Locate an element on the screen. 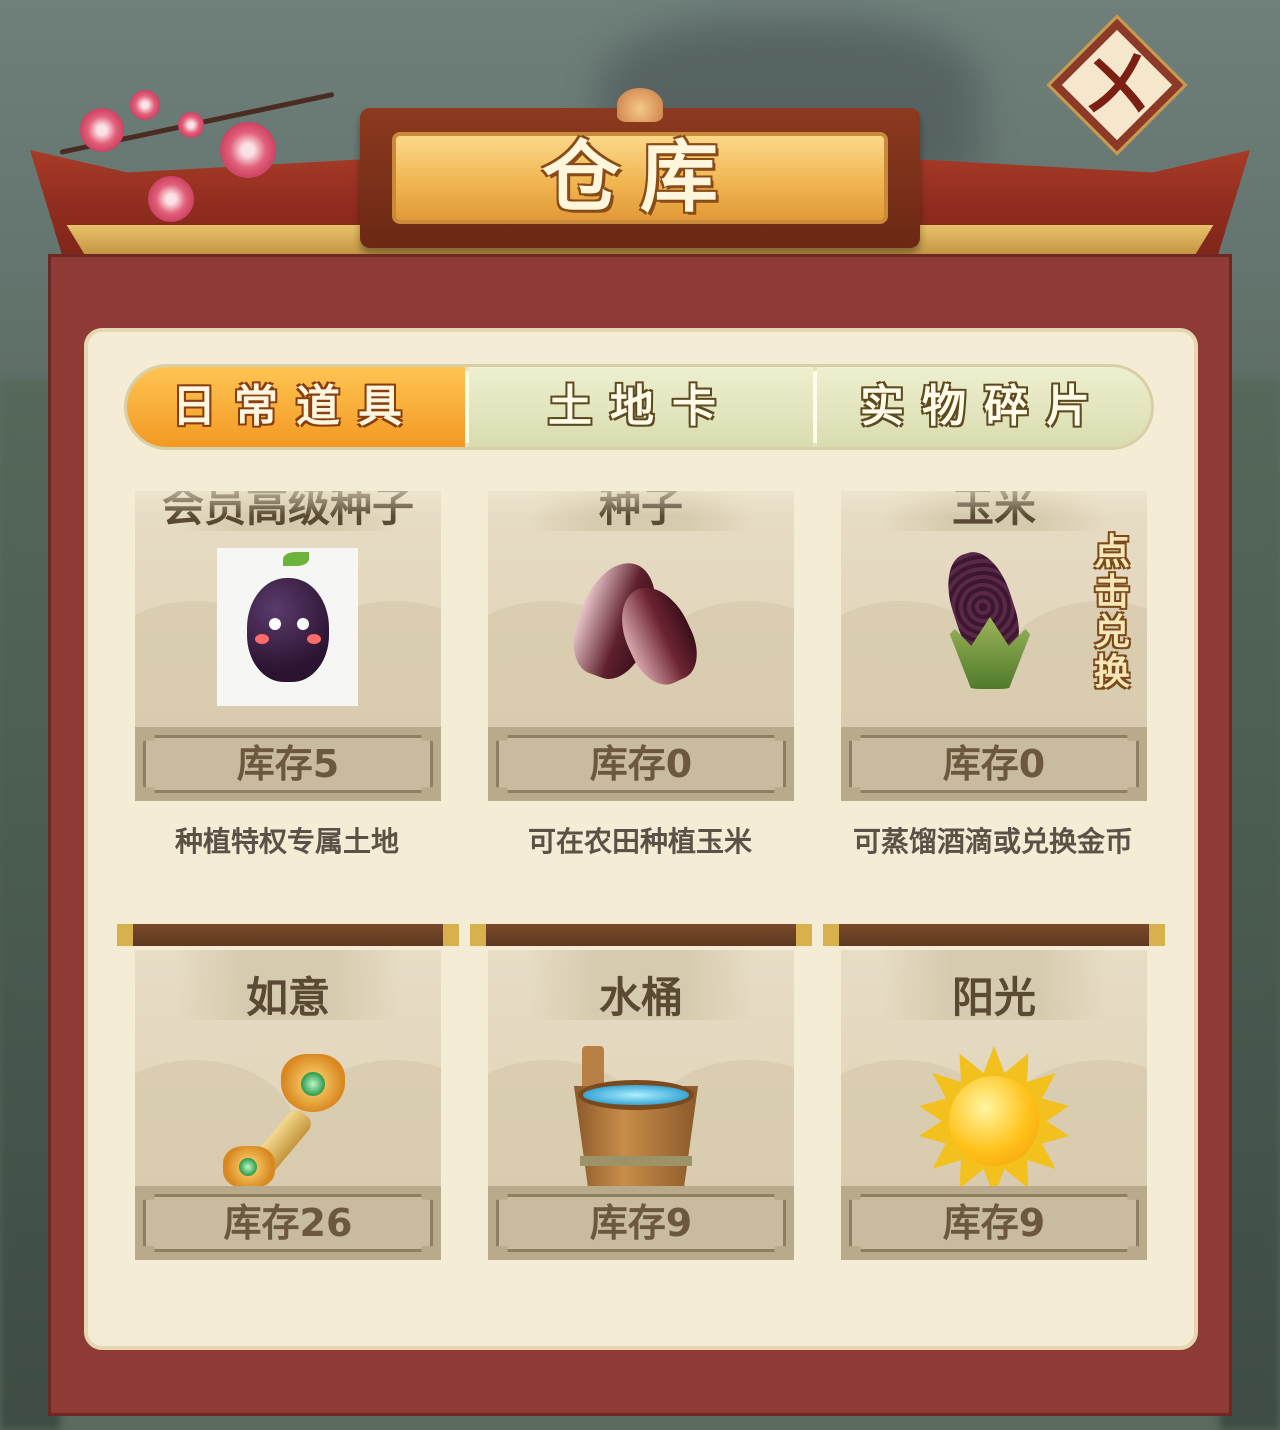 This screenshot has height=1430, width=1280. card-background: 种子 库存0 is located at coordinates (641, 646).